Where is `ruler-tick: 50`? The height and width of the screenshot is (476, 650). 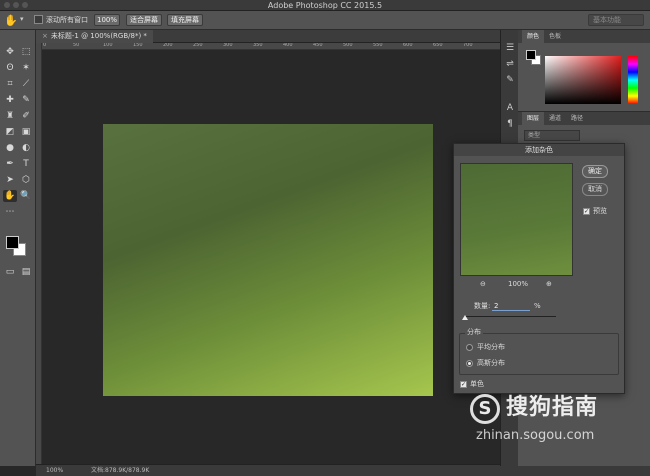 ruler-tick: 50 is located at coordinates (76, 45).